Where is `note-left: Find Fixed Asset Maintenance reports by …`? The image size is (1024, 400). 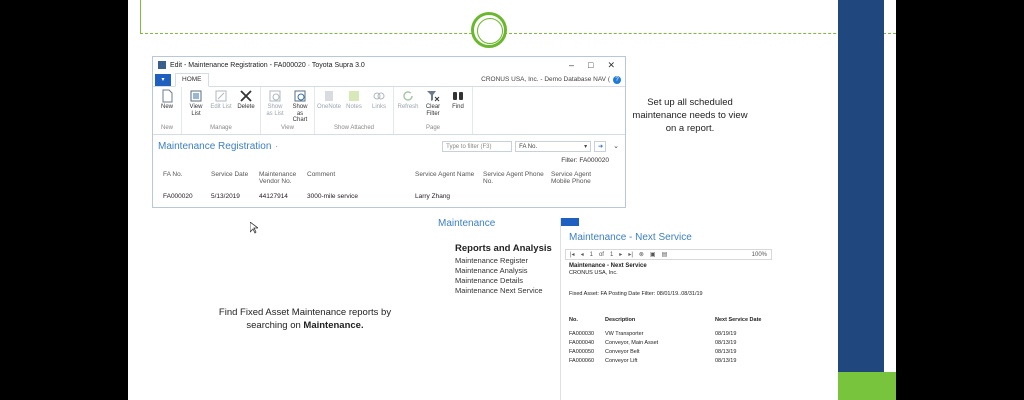 note-left: Find Fixed Asset Maintenance reports by … is located at coordinates (305, 319).